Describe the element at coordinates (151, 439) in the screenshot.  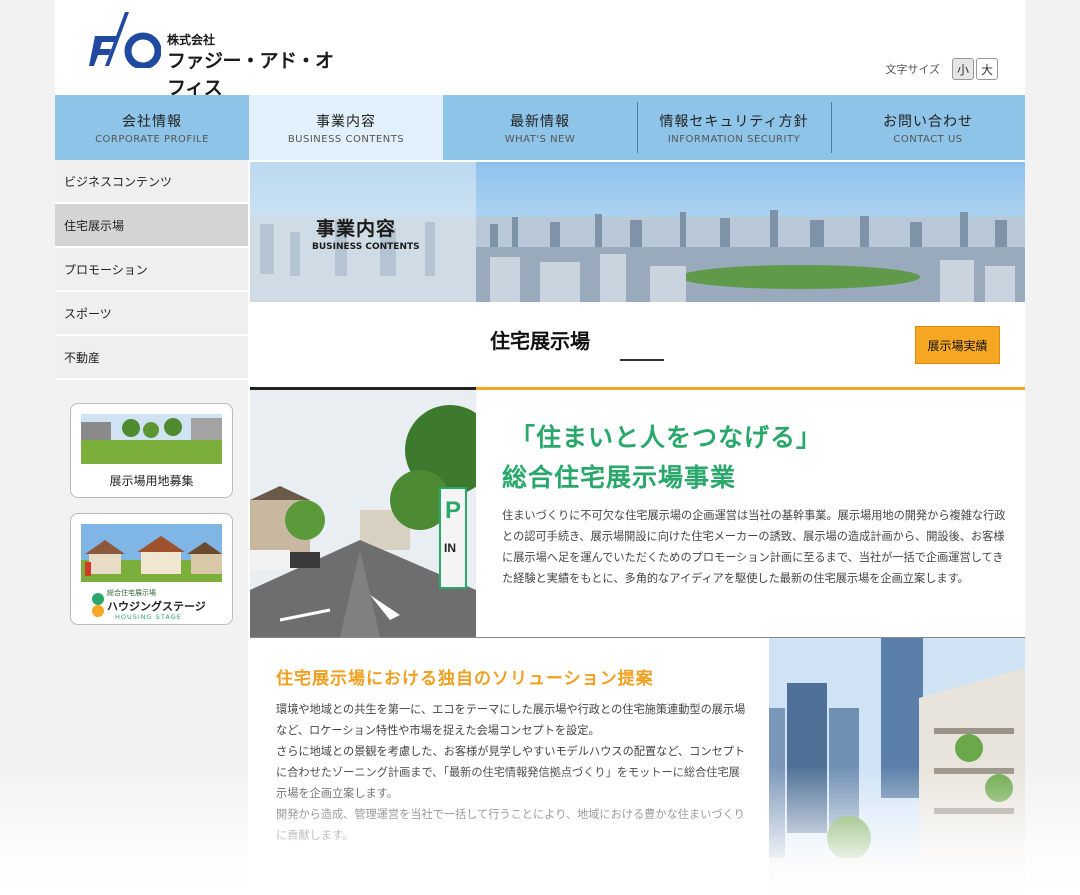
I see `land-photo` at that location.